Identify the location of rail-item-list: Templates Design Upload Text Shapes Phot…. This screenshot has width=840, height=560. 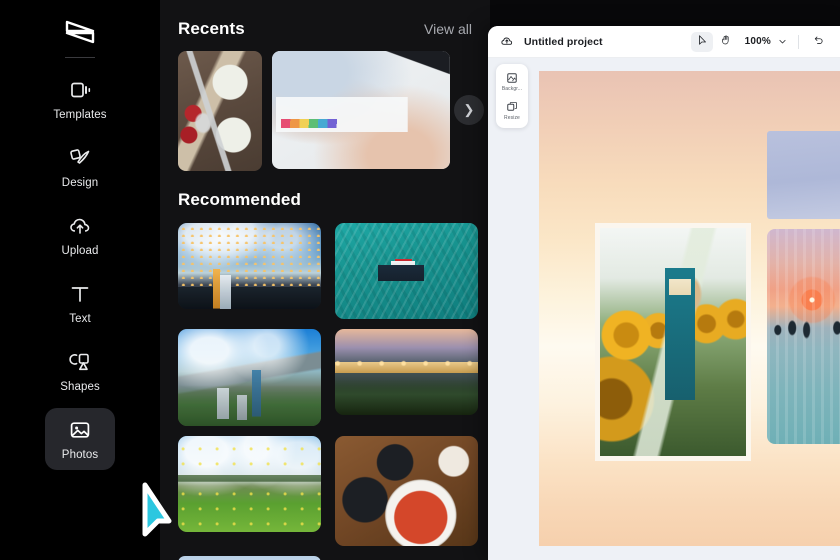
(80, 269).